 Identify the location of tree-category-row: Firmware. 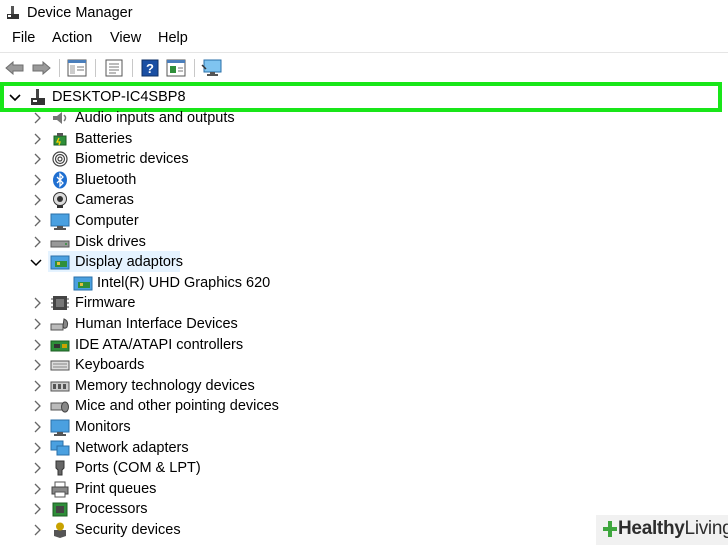
(364, 303).